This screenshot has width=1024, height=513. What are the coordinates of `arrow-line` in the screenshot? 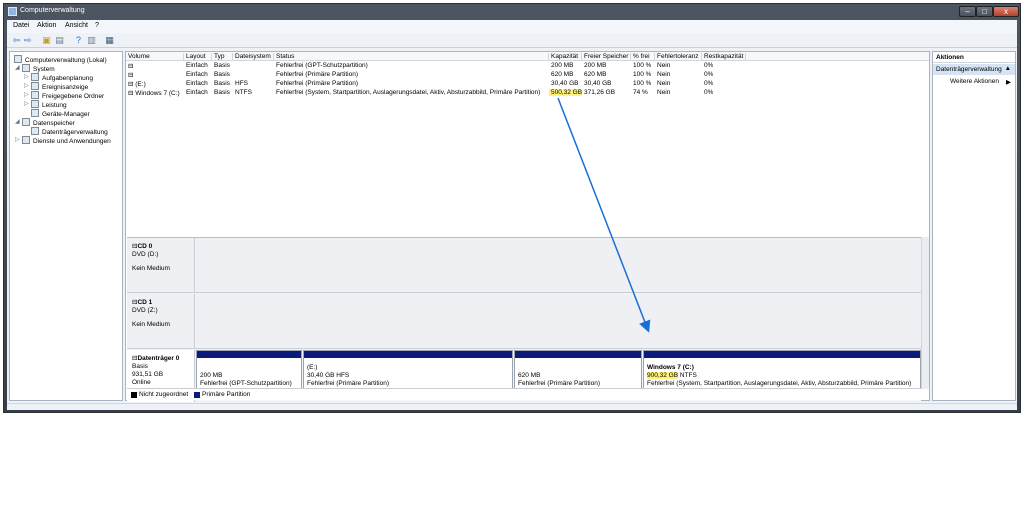 It's located at (604, 215).